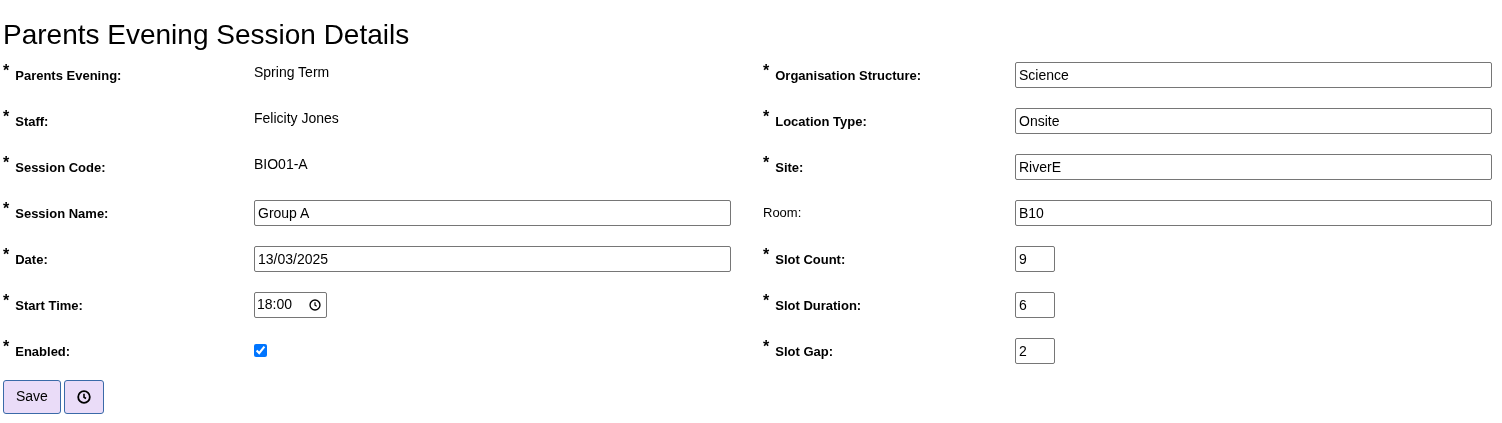 The image size is (1502, 423). What do you see at coordinates (1035, 304) in the screenshot?
I see `number-field: 6` at bounding box center [1035, 304].